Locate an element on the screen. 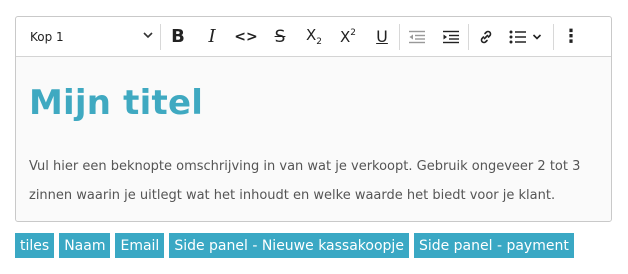  subscript-button: X2 is located at coordinates (314, 37).